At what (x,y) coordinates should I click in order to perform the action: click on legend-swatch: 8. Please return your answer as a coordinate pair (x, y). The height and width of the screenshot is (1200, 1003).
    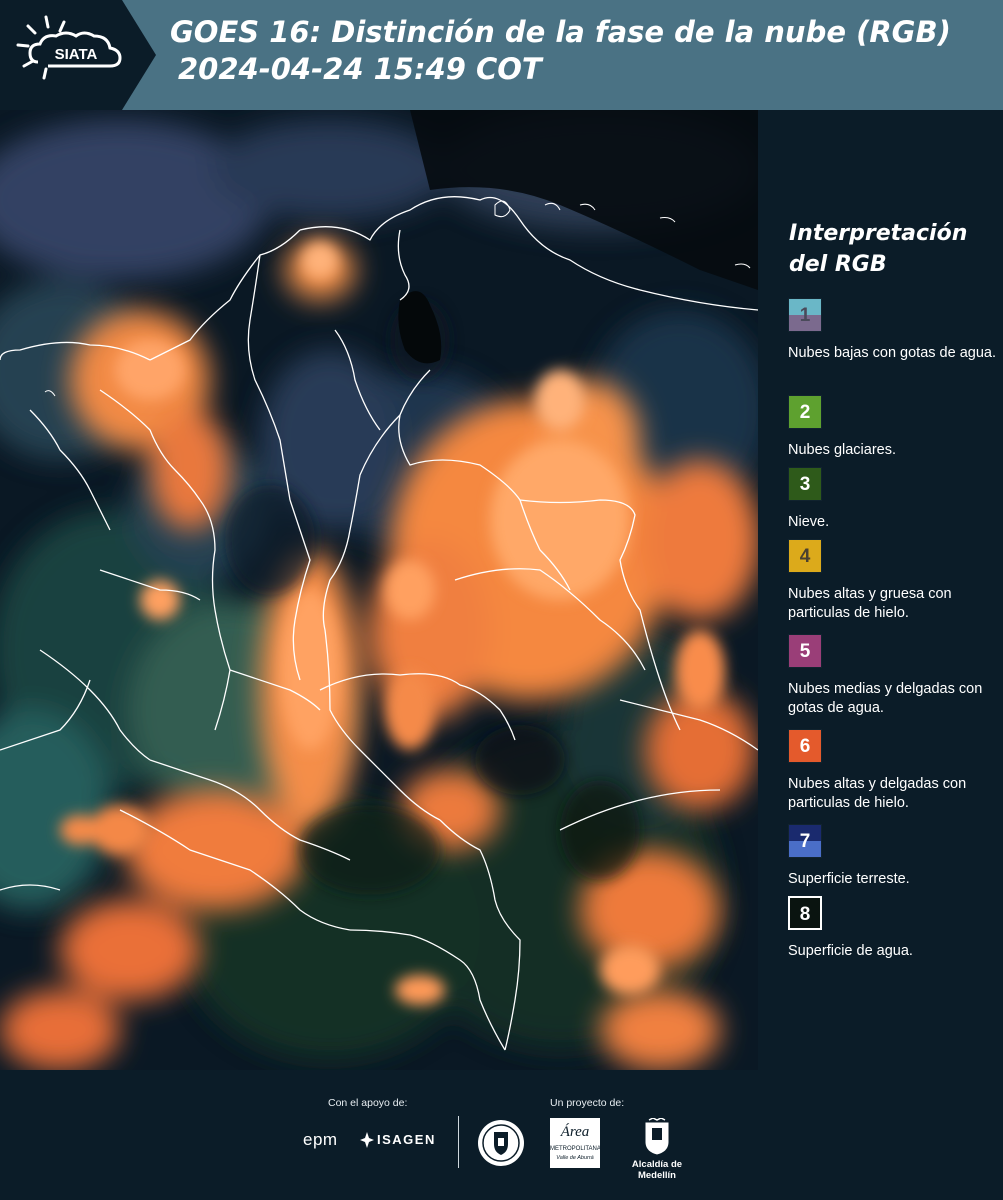
    Looking at the image, I should click on (805, 913).